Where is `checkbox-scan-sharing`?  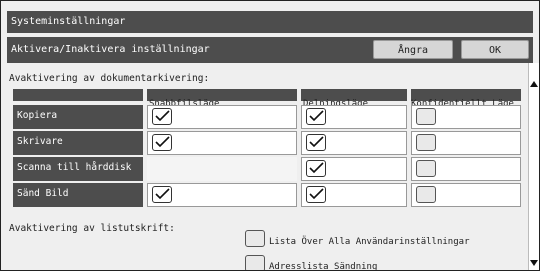 checkbox-scan-sharing is located at coordinates (316, 168).